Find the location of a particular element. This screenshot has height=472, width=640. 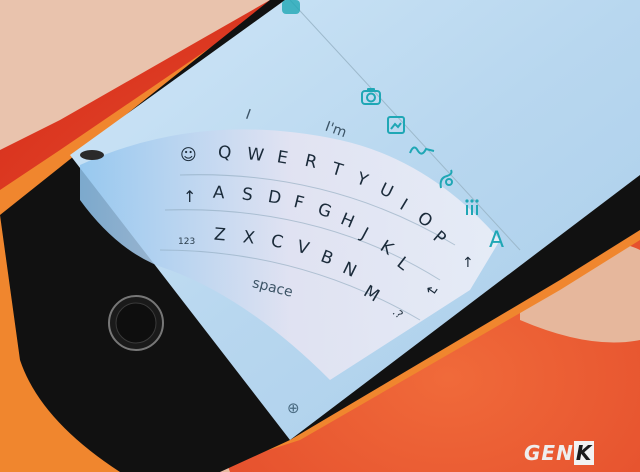

image-icon is located at coordinates (396, 127).